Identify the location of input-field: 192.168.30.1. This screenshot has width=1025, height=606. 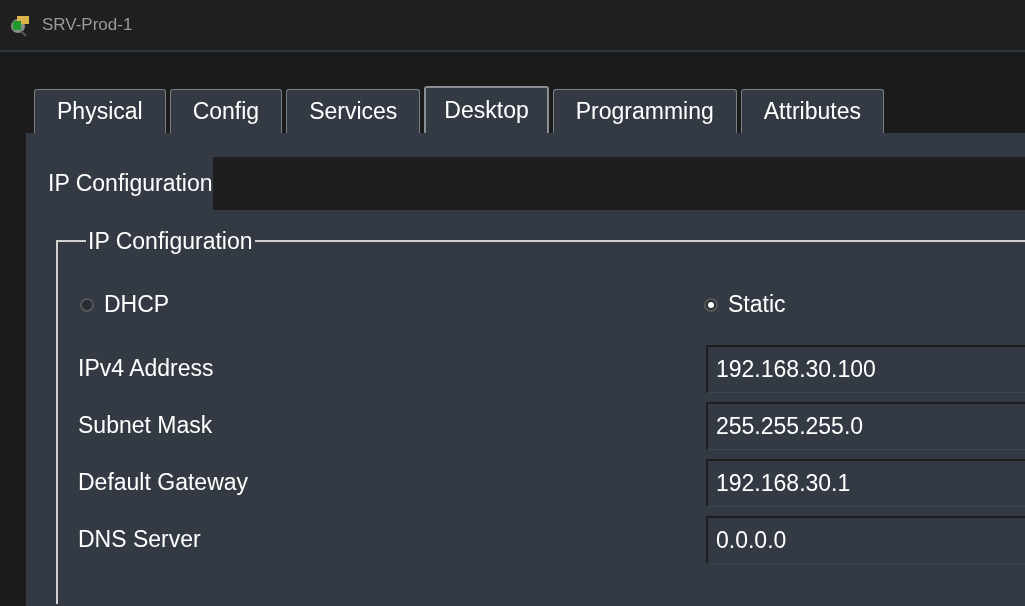
(865, 482).